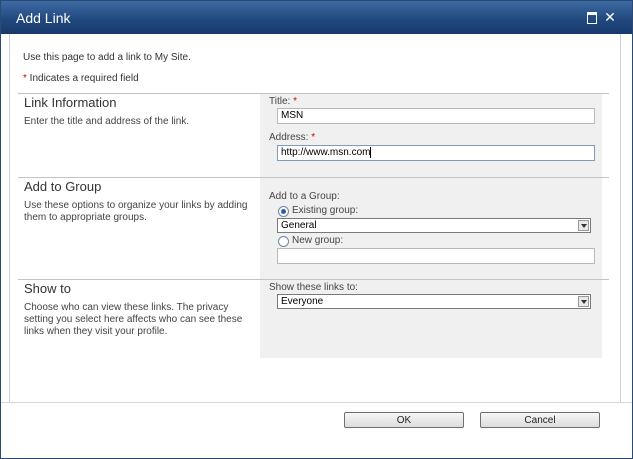 The width and height of the screenshot is (633, 459). I want to click on text-caret, so click(371, 152).